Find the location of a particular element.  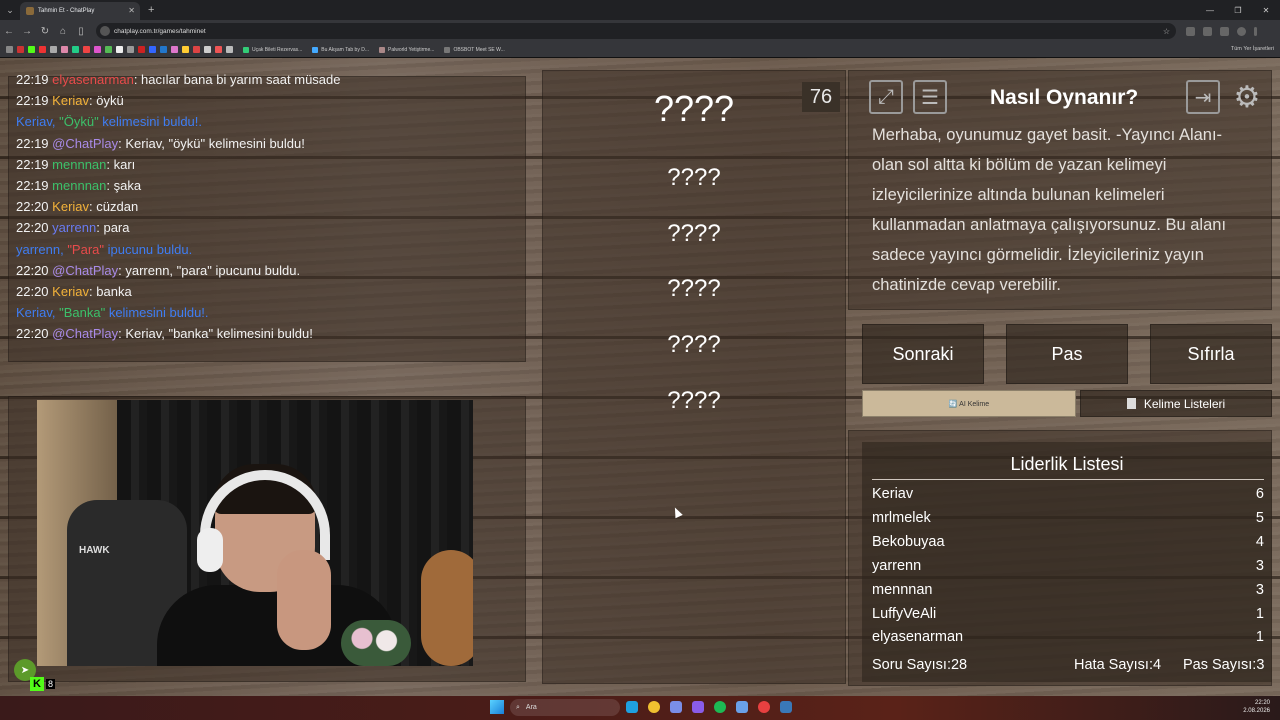

extensions-area is located at coordinates (1221, 31).